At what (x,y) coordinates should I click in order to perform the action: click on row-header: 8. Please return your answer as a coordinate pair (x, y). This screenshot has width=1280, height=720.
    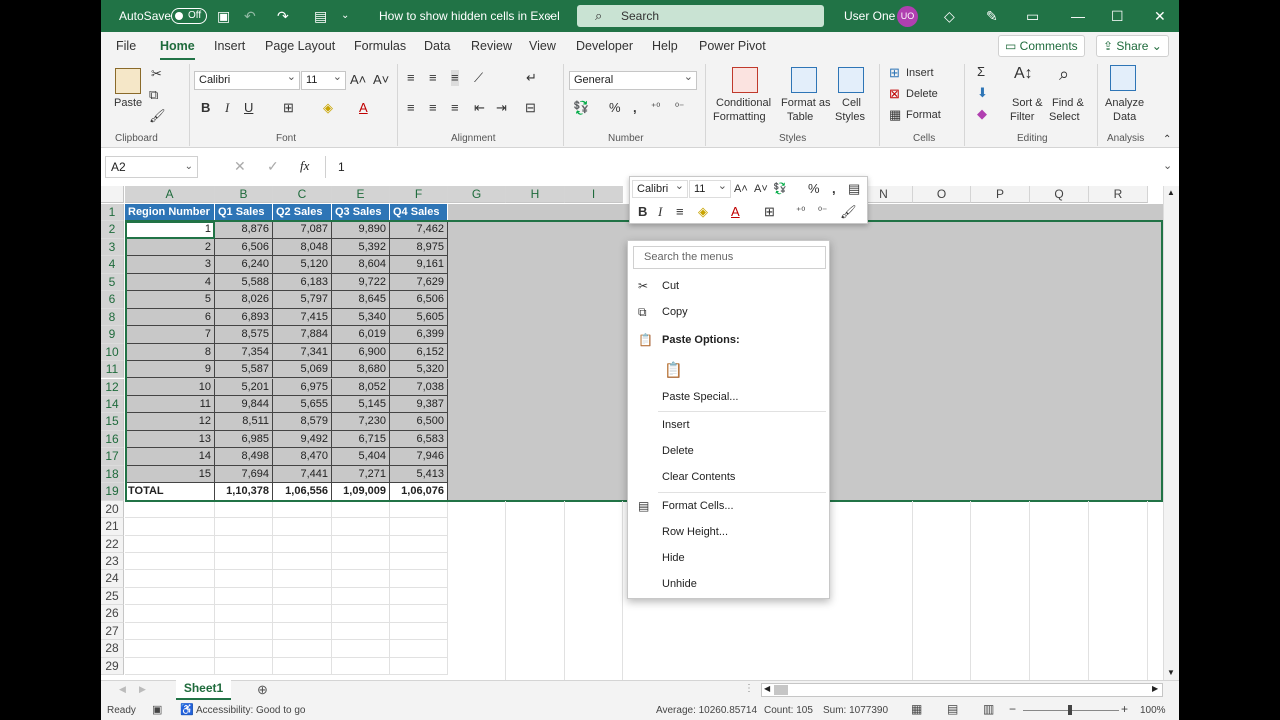
    Looking at the image, I should click on (112, 317).